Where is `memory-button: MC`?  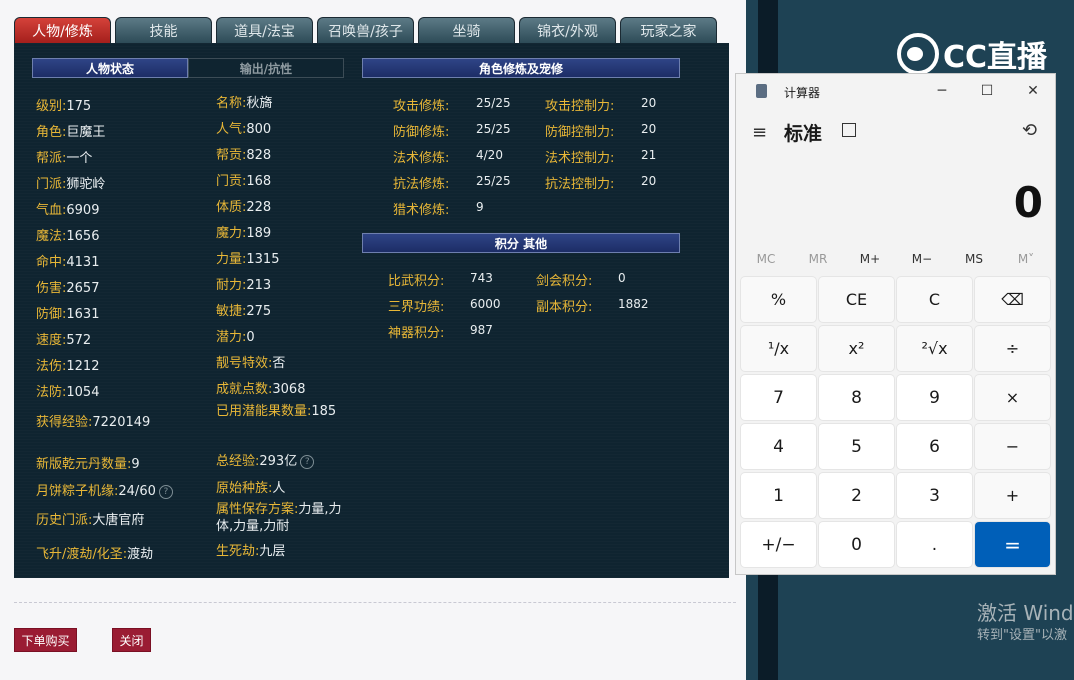
memory-button: MC is located at coordinates (766, 259).